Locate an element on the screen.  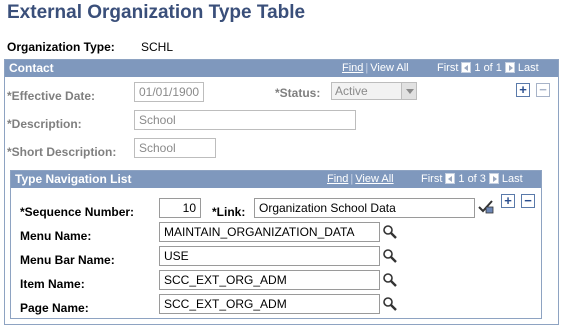
contact-last-label: Last is located at coordinates (528, 68).